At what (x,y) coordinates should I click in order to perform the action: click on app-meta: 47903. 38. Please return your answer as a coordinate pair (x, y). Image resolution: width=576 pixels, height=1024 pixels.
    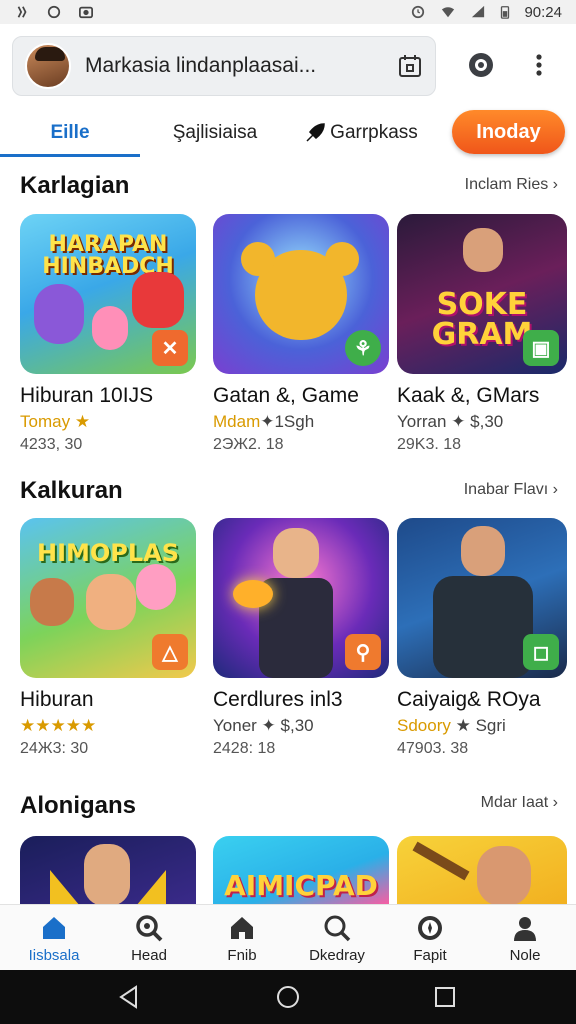
    Looking at the image, I should click on (433, 748).